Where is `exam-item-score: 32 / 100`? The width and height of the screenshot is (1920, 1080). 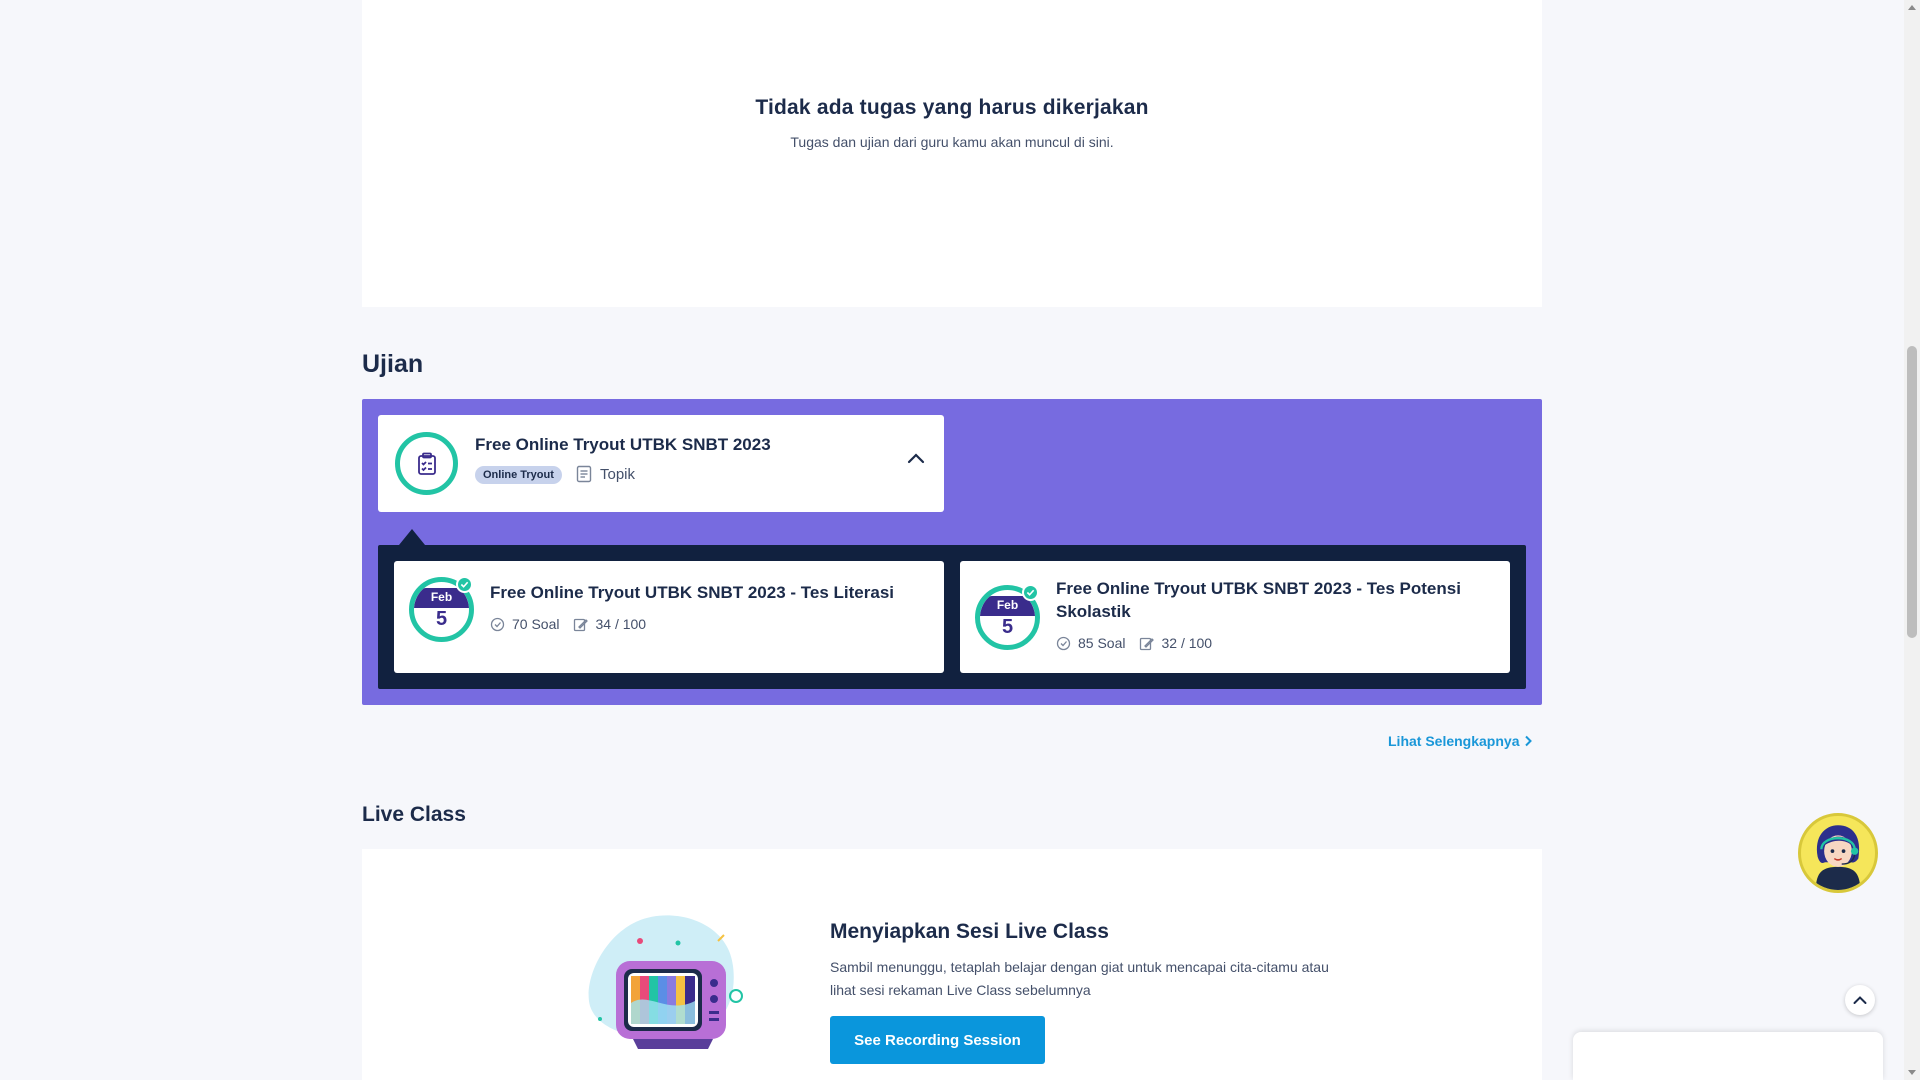
exam-item-score: 32 / 100 is located at coordinates (1187, 643).